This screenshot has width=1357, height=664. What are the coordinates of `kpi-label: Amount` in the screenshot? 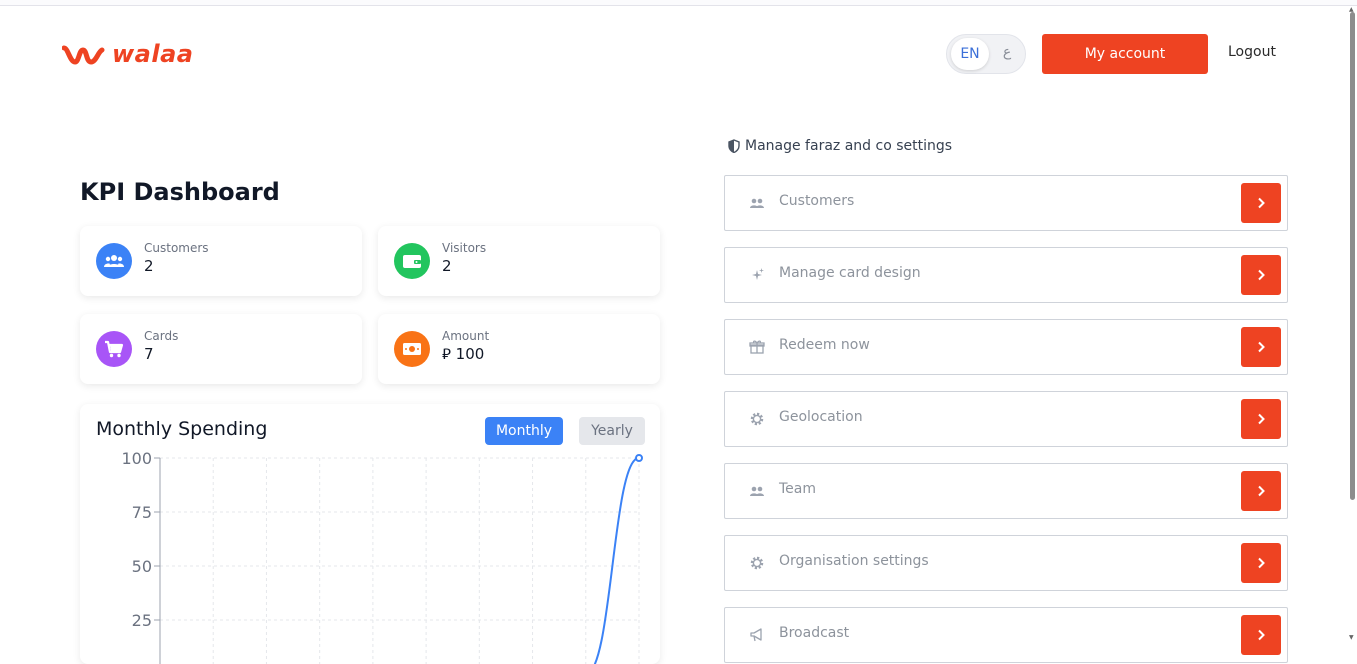 It's located at (466, 336).